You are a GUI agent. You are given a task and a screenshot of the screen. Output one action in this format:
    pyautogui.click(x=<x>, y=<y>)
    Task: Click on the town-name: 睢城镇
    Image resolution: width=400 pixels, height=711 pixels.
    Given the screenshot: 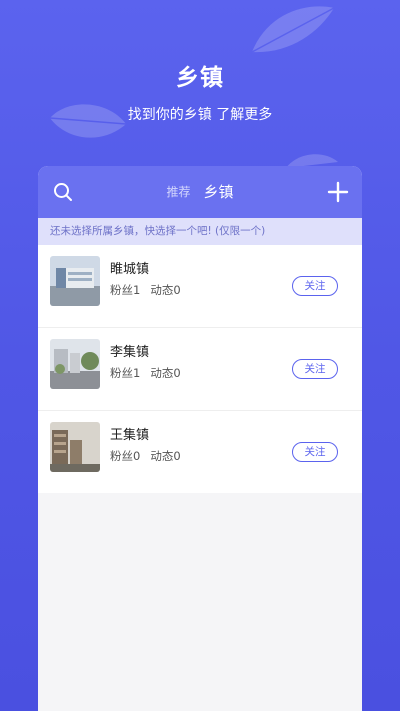 What is the action you would take?
    pyautogui.click(x=130, y=269)
    